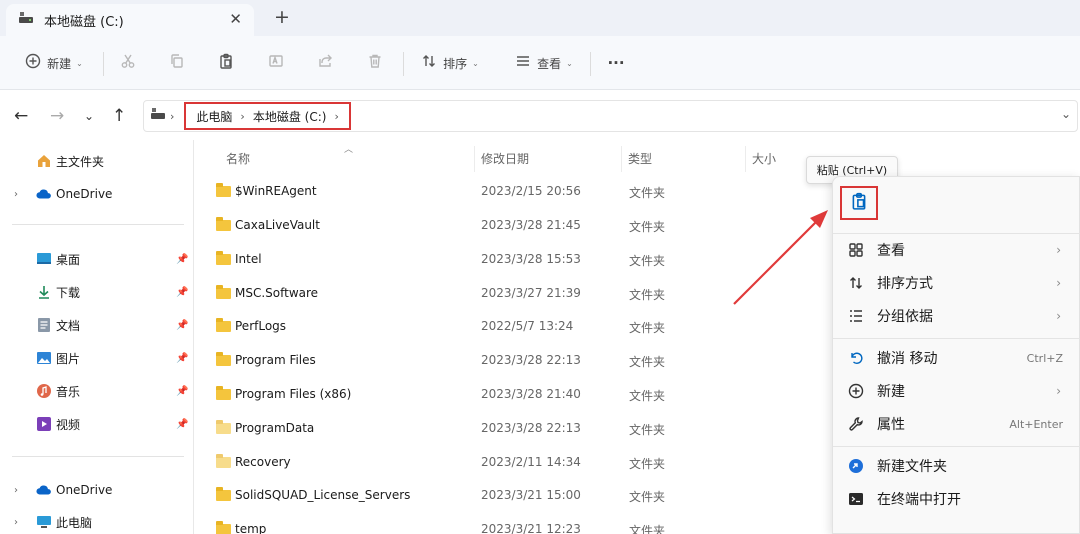  I want to click on trash-icon, so click(375, 63).